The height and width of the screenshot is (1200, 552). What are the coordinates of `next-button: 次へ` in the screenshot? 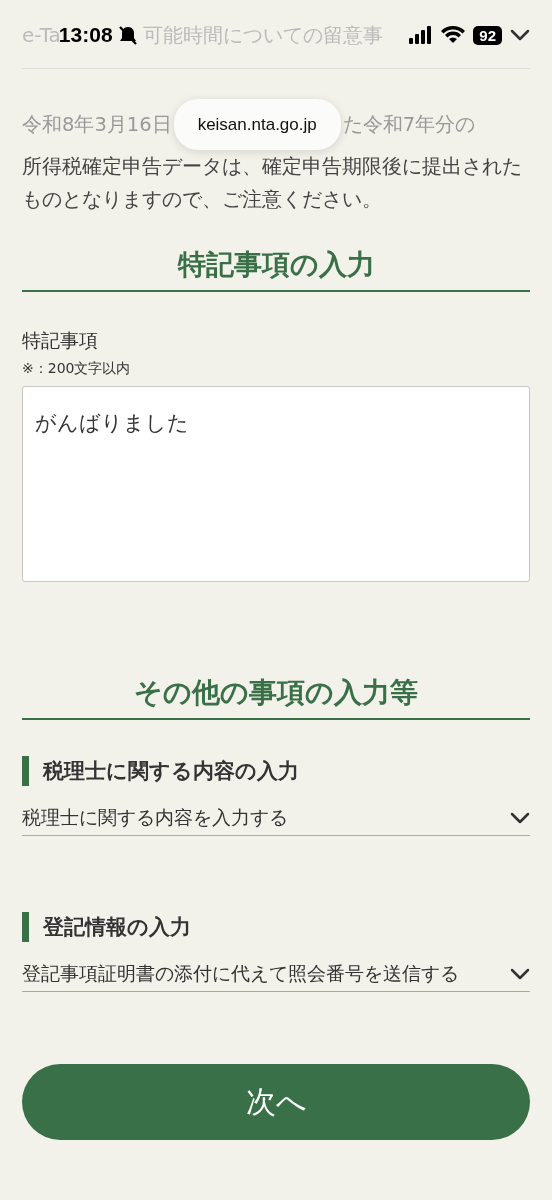 It's located at (276, 1102).